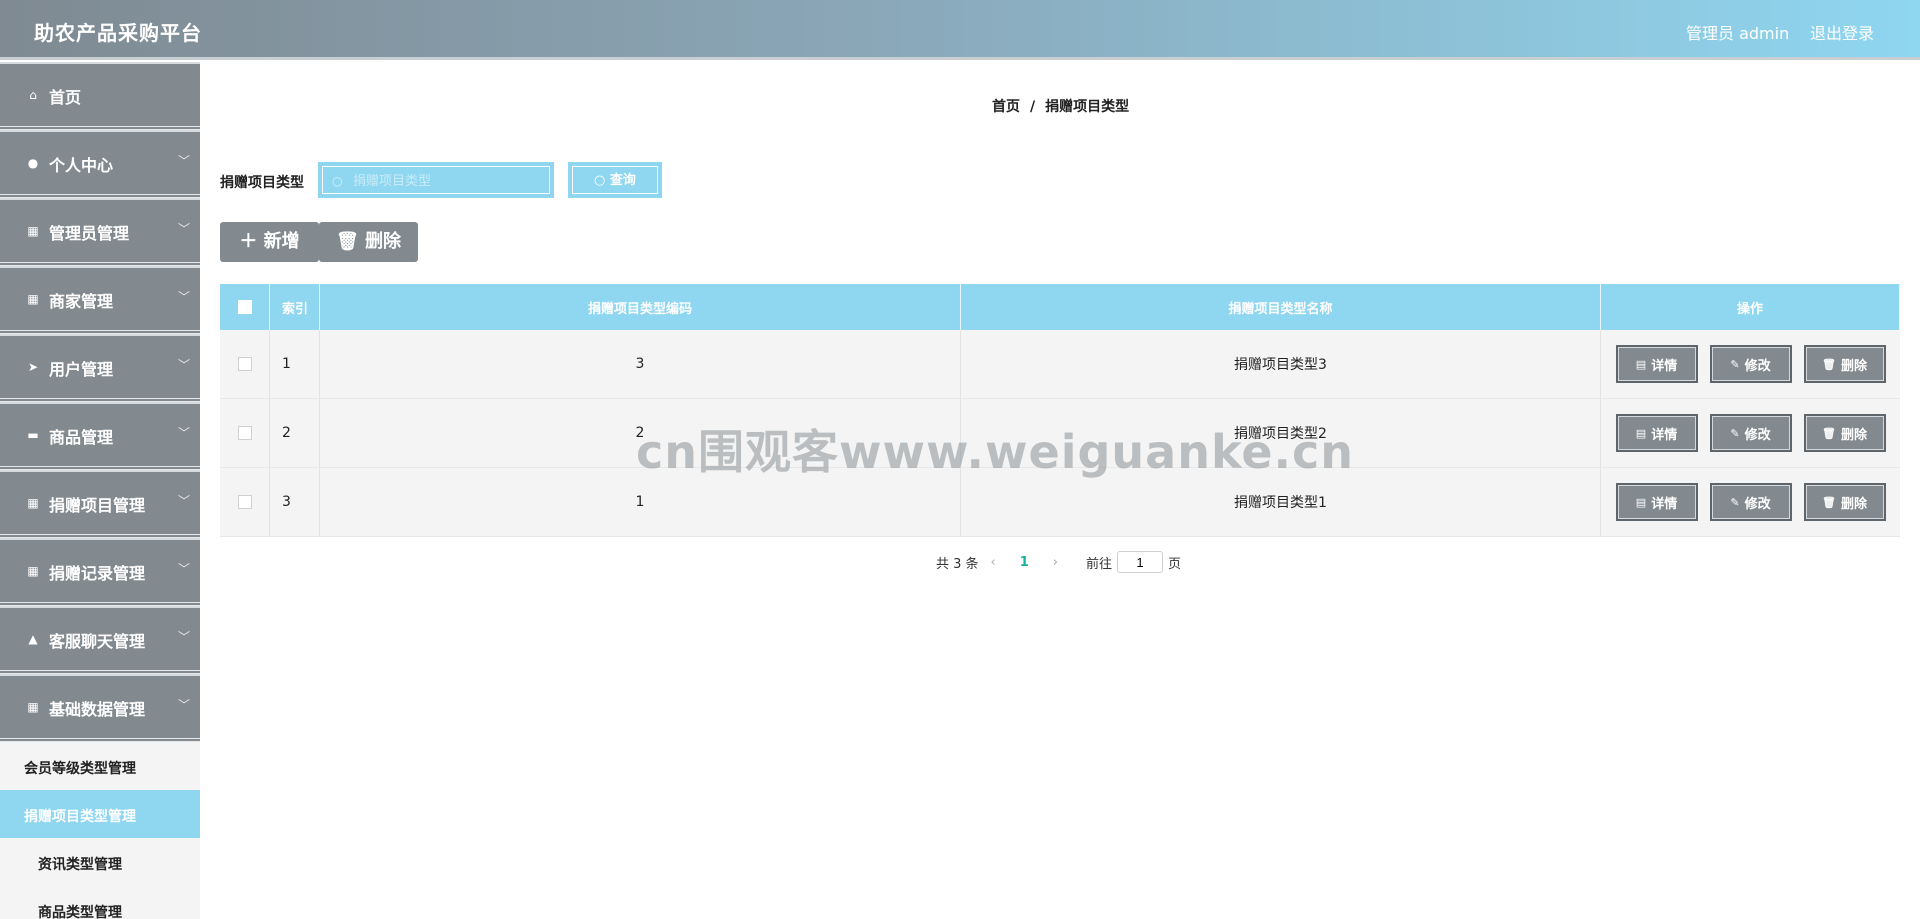 The height and width of the screenshot is (919, 1920). I want to click on header-name: 捐赠项目类型名称, so click(1281, 307).